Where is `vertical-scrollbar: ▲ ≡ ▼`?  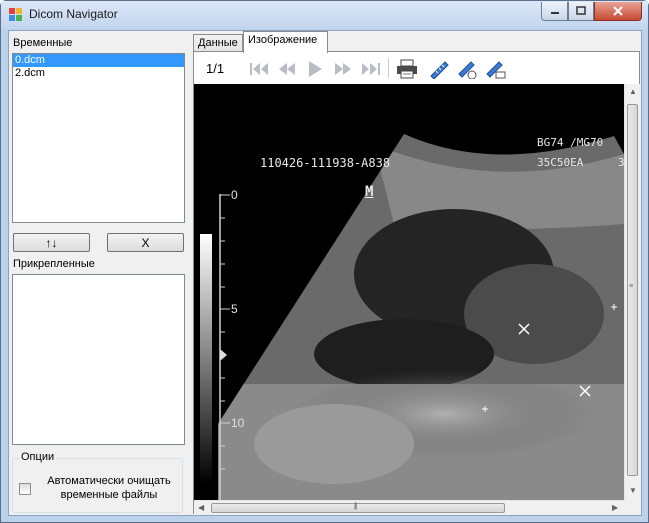
vertical-scrollbar: ▲ ≡ ▼ is located at coordinates (632, 292).